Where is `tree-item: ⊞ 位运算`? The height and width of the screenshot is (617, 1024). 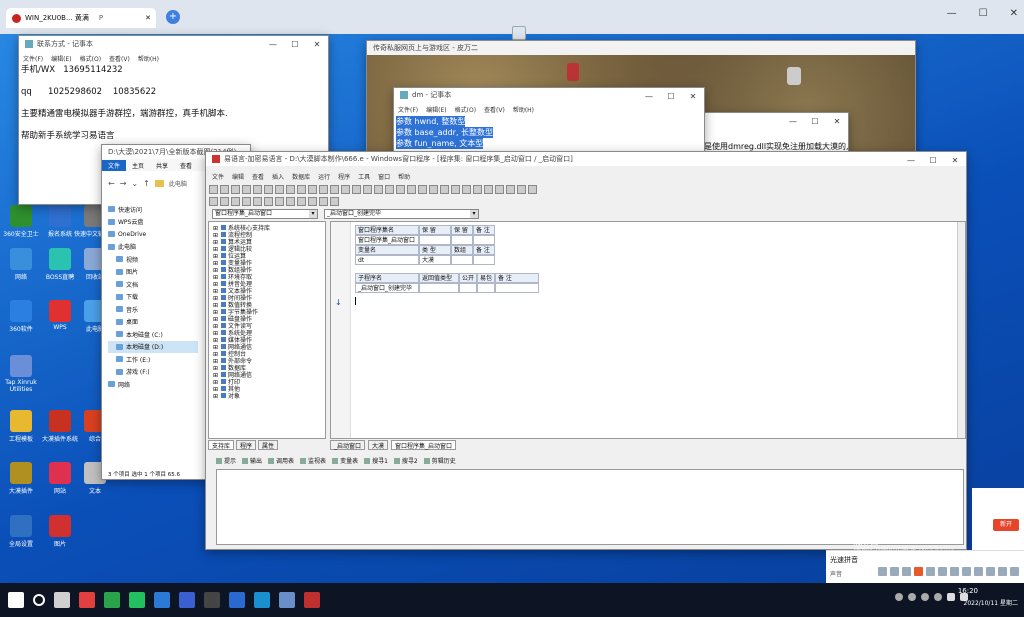
tree-item: ⊞ 位运算 is located at coordinates (269, 256).